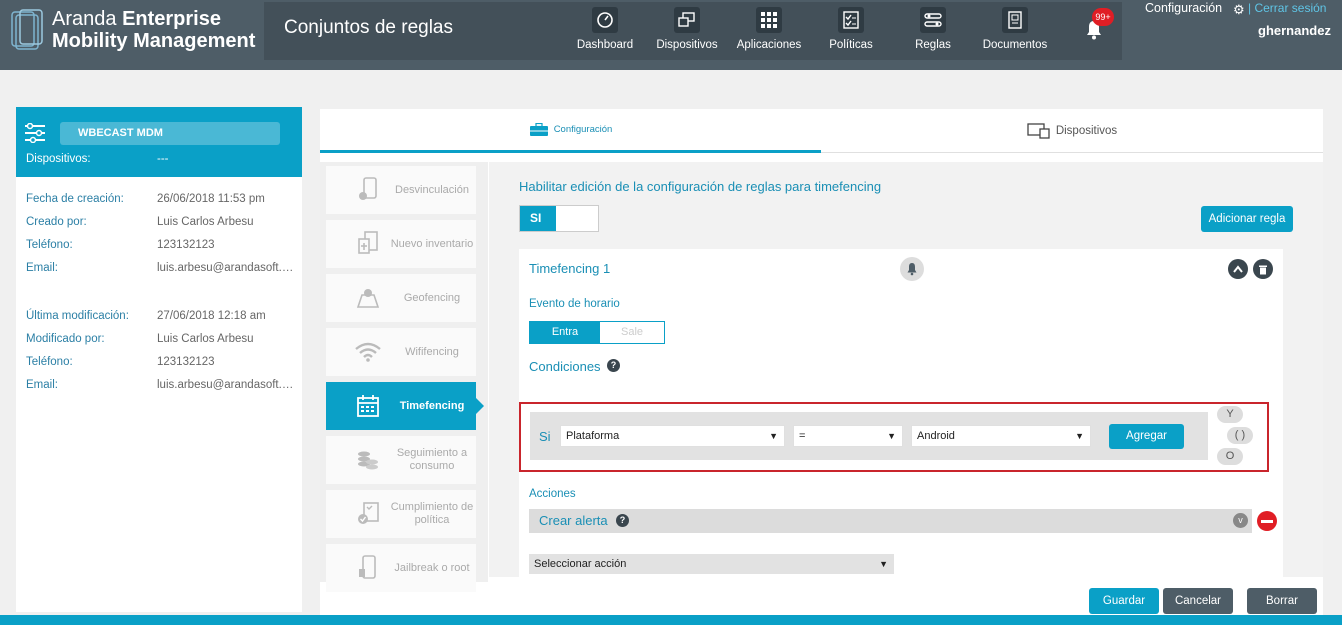  Describe the element at coordinates (405, 406) in the screenshot. I see `menu-item-timefencing: Timefencing` at that location.